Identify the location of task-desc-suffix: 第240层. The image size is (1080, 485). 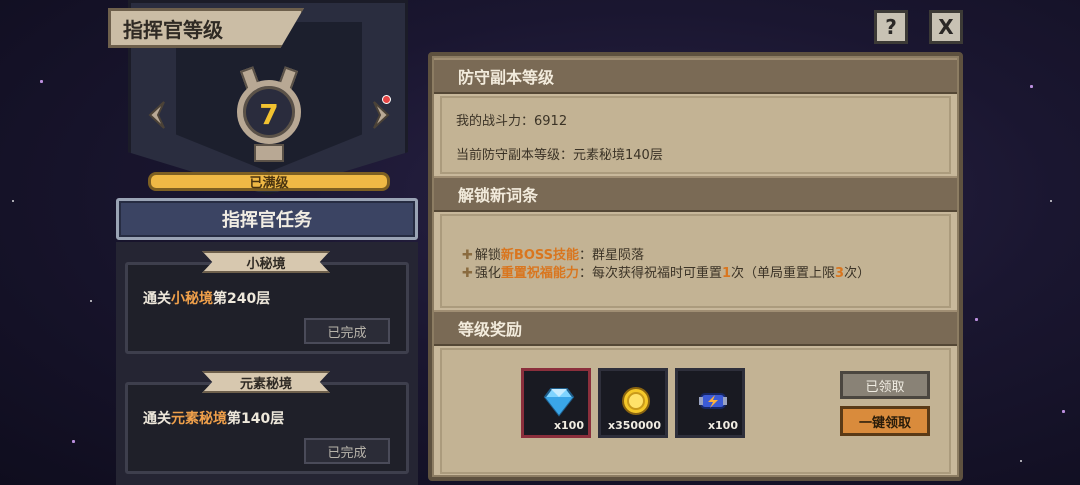
(242, 299).